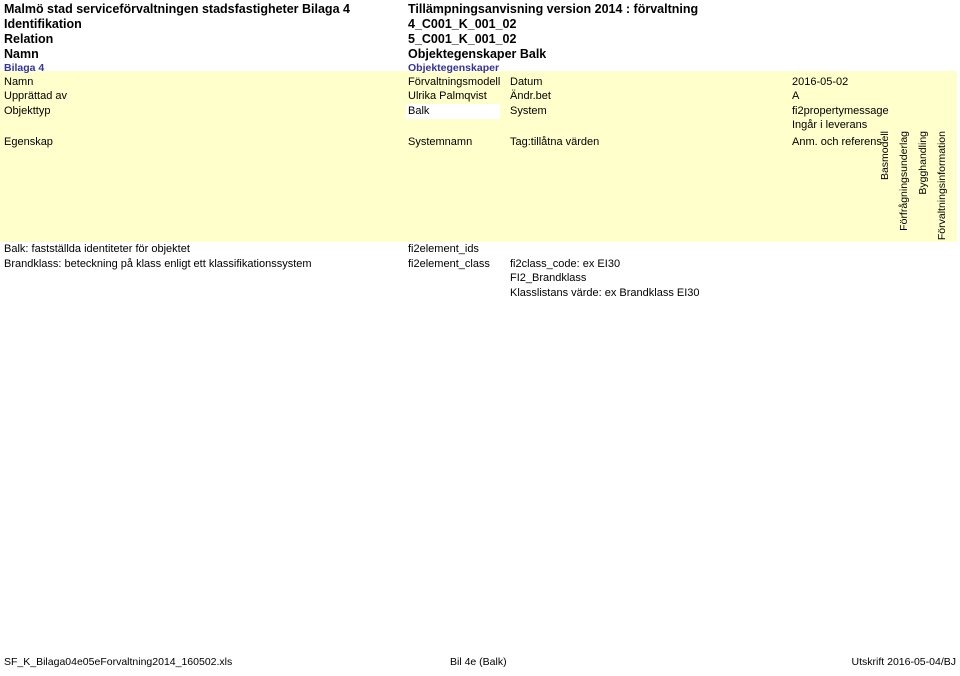 The width and height of the screenshot is (960, 676). I want to click on meta-label-andr-bet: Ändr.bet, so click(530, 96).